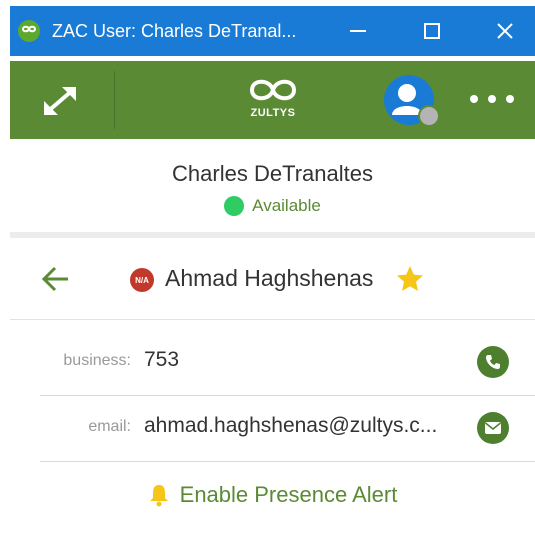  I want to click on current-user-name: Charles DeTranaltes, so click(272, 173).